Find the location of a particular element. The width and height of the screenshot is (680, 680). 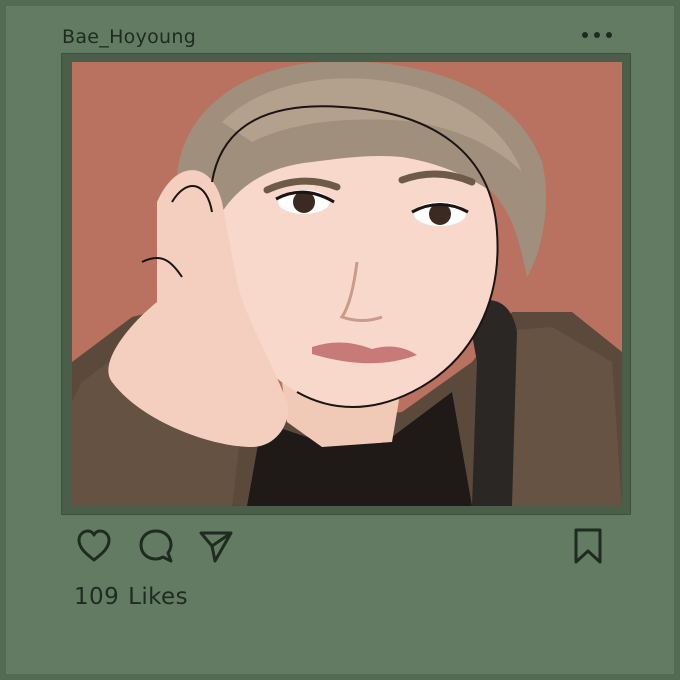

action-bar is located at coordinates (346, 546).